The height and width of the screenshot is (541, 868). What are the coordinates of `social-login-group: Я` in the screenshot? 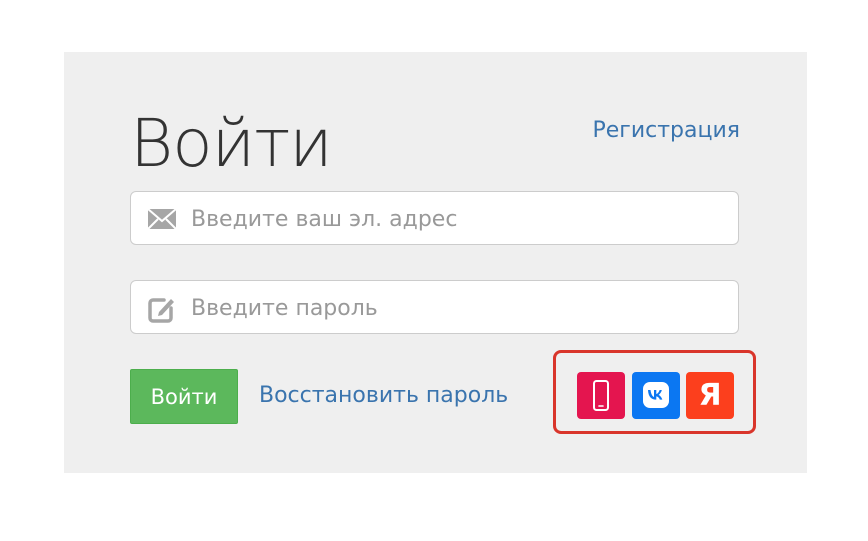 It's located at (654, 392).